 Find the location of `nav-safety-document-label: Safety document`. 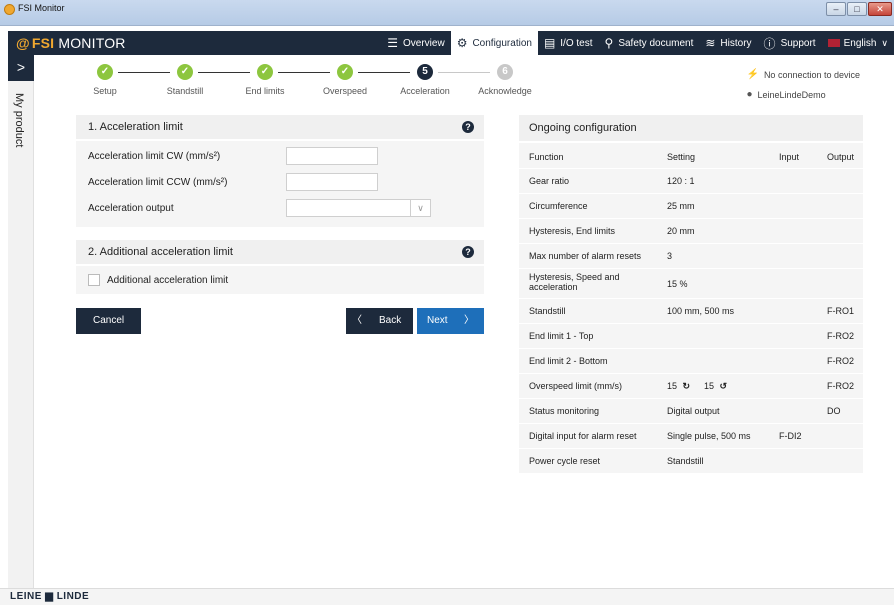

nav-safety-document-label: Safety document is located at coordinates (656, 43).